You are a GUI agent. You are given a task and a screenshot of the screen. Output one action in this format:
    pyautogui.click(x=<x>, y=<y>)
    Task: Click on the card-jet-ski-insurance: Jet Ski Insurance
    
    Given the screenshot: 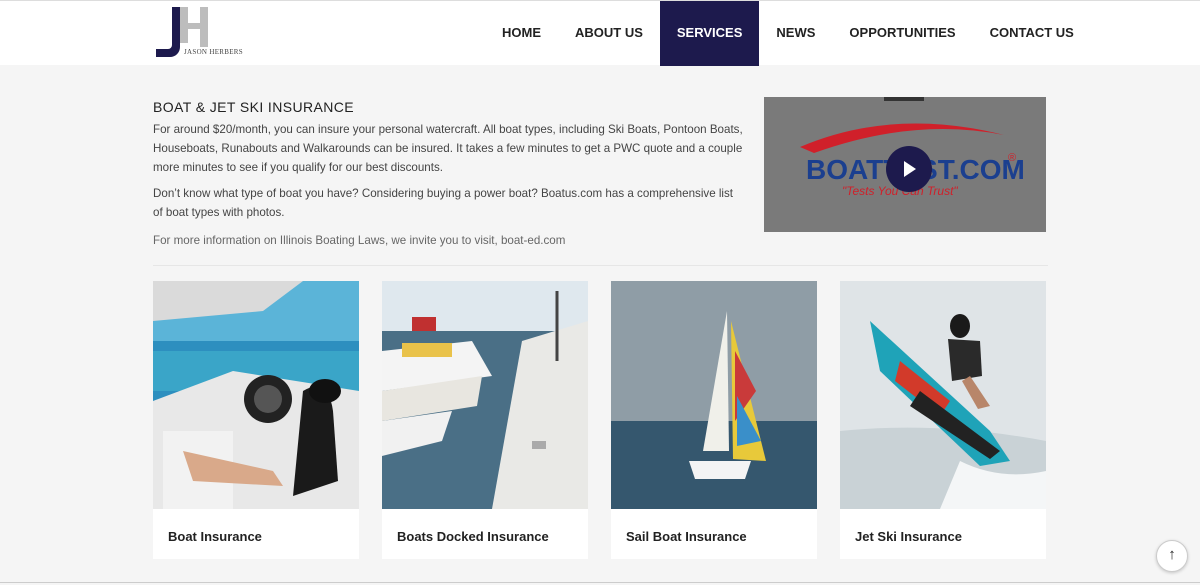 What is the action you would take?
    pyautogui.click(x=943, y=420)
    